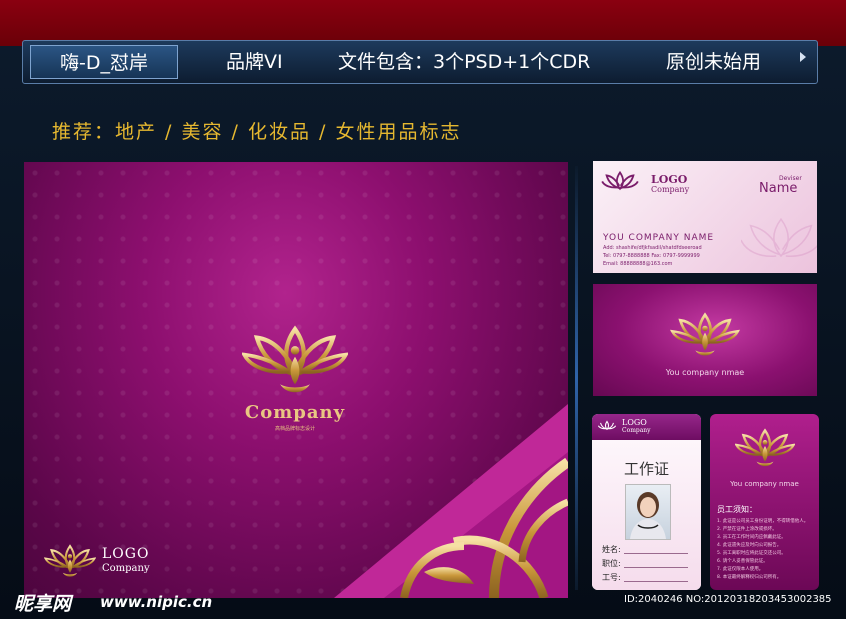 This screenshot has width=846, height=619. What do you see at coordinates (636, 430) in the screenshot?
I see `id-card-company: Company` at bounding box center [636, 430].